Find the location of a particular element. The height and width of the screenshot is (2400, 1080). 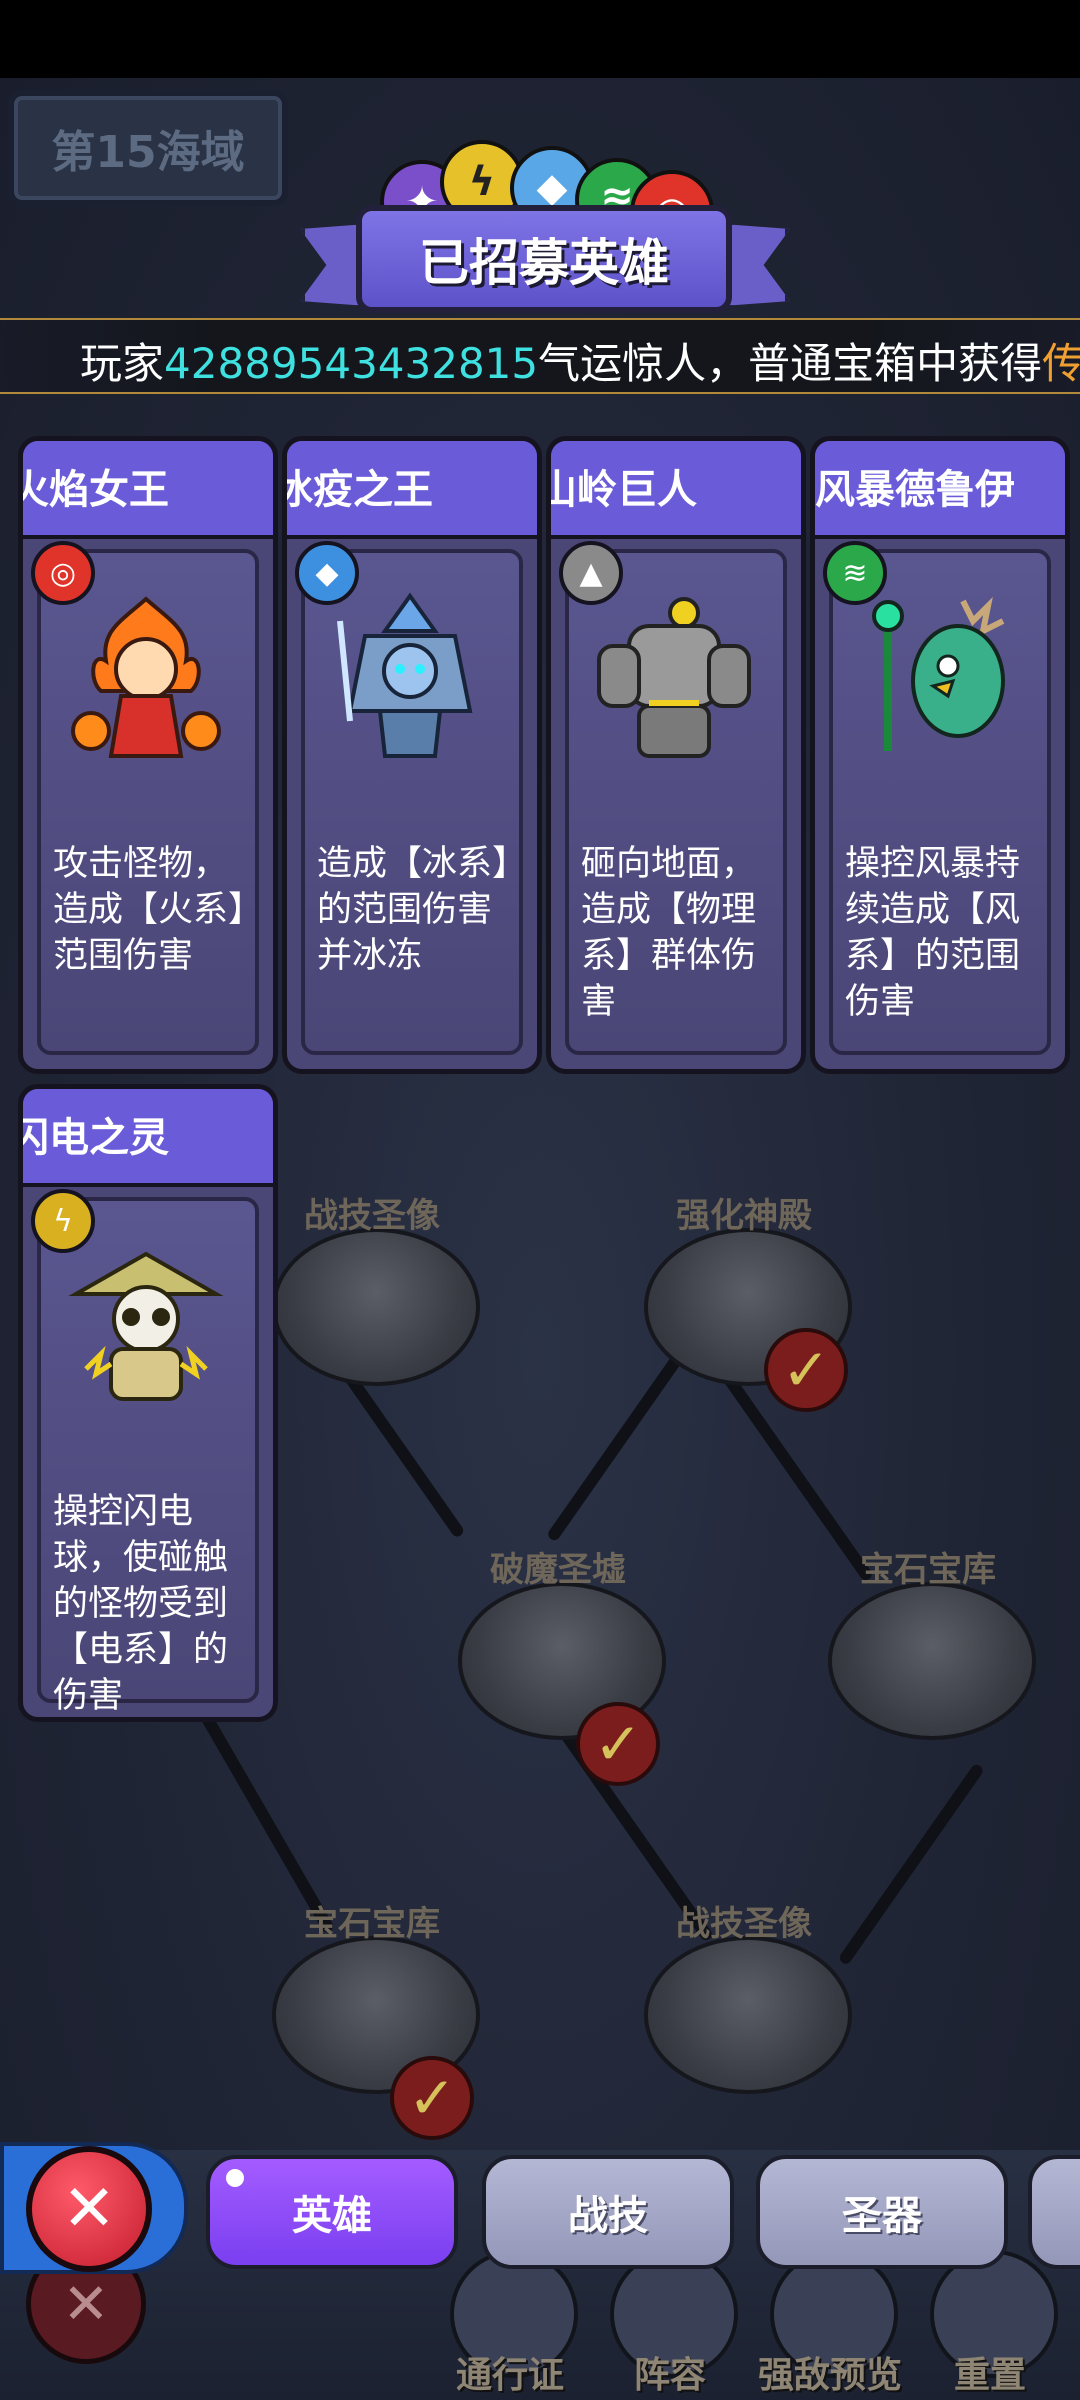

ice-king-portrait-icon is located at coordinates (405, 675).